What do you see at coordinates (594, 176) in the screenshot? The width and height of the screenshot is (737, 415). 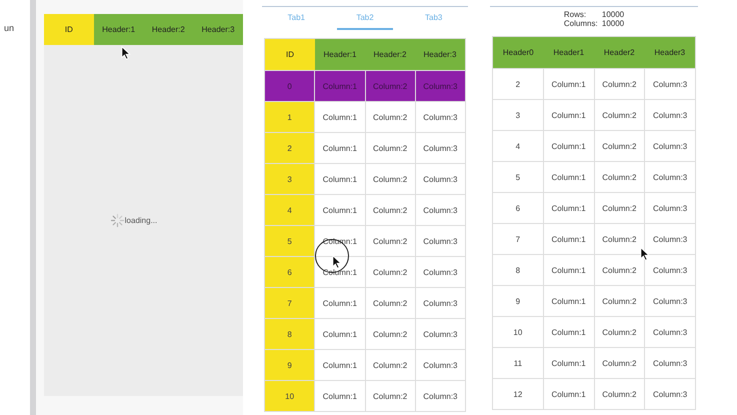 I see `table-row: 5 Column:1 Column:2 Column:3` at bounding box center [594, 176].